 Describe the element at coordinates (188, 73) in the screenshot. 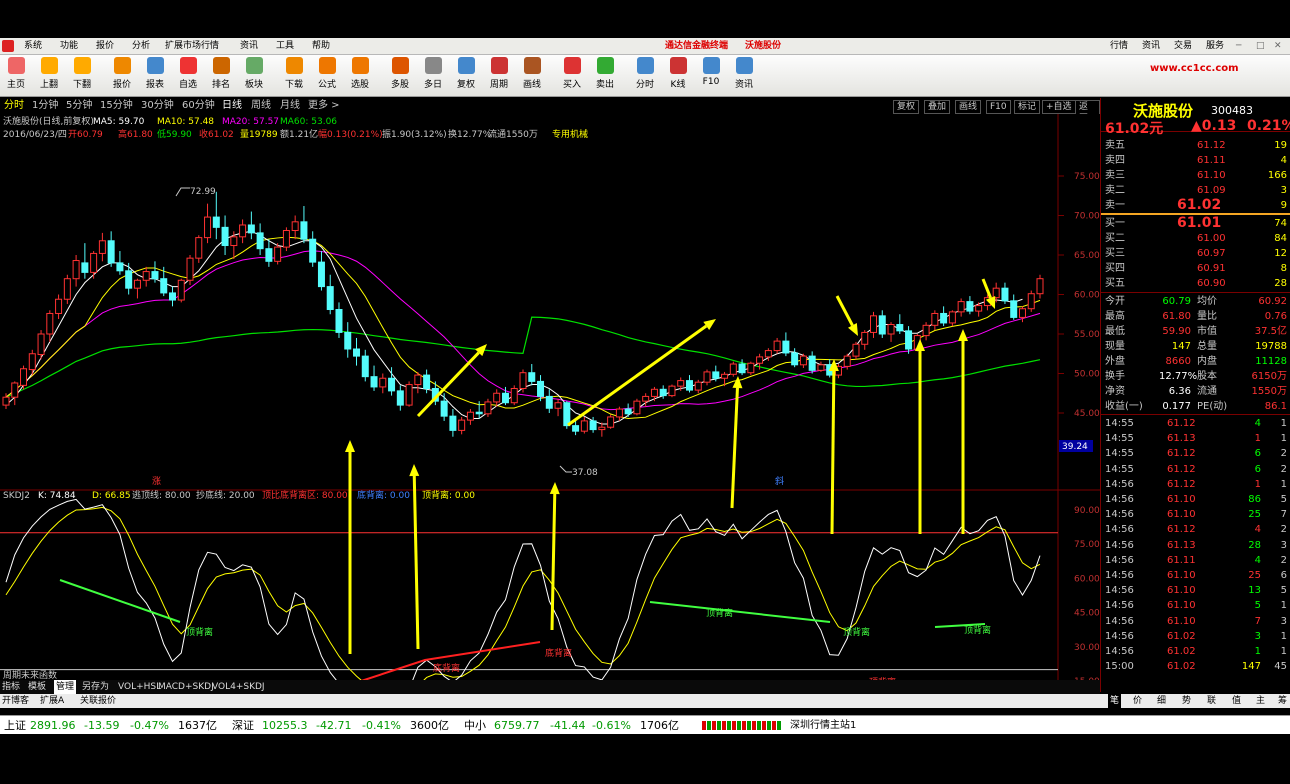

I see `toolbar-button-5: 自选` at that location.